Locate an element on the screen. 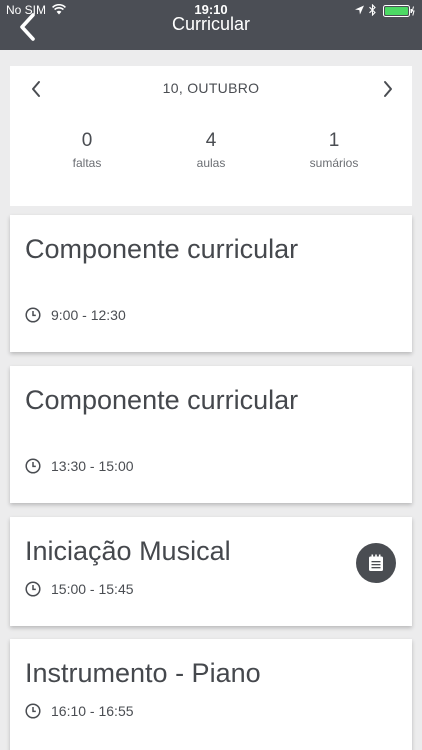 This screenshot has height=750, width=422. stat-summaries: 1 sumários is located at coordinates (334, 150).